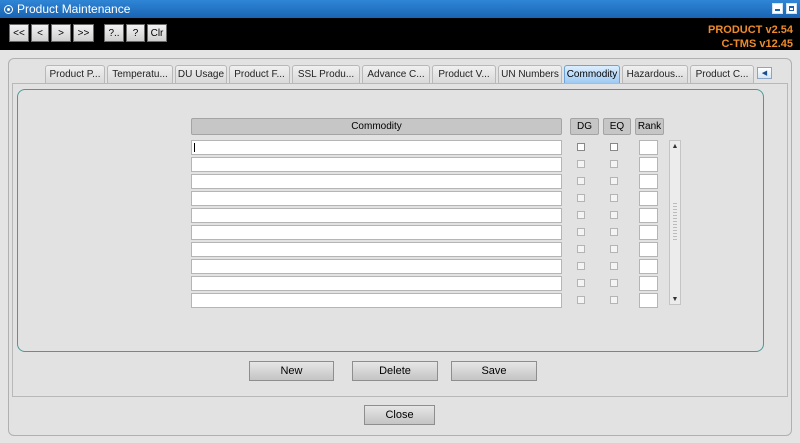  Describe the element at coordinates (757, 44) in the screenshot. I see `ctms-version: C-TMS v12.45` at that location.